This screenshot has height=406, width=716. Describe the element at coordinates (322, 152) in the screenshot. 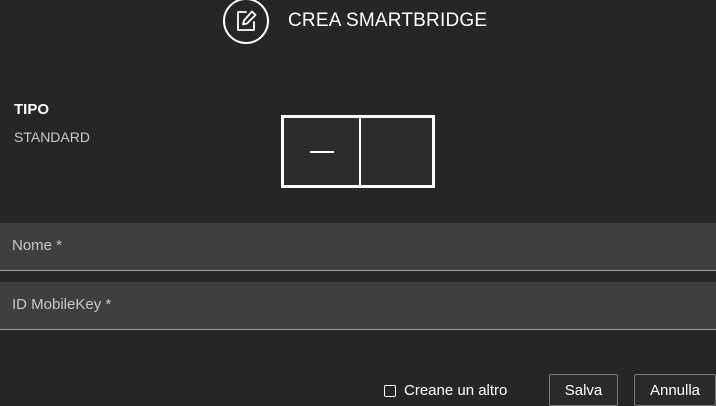

I see `device-indicator` at that location.